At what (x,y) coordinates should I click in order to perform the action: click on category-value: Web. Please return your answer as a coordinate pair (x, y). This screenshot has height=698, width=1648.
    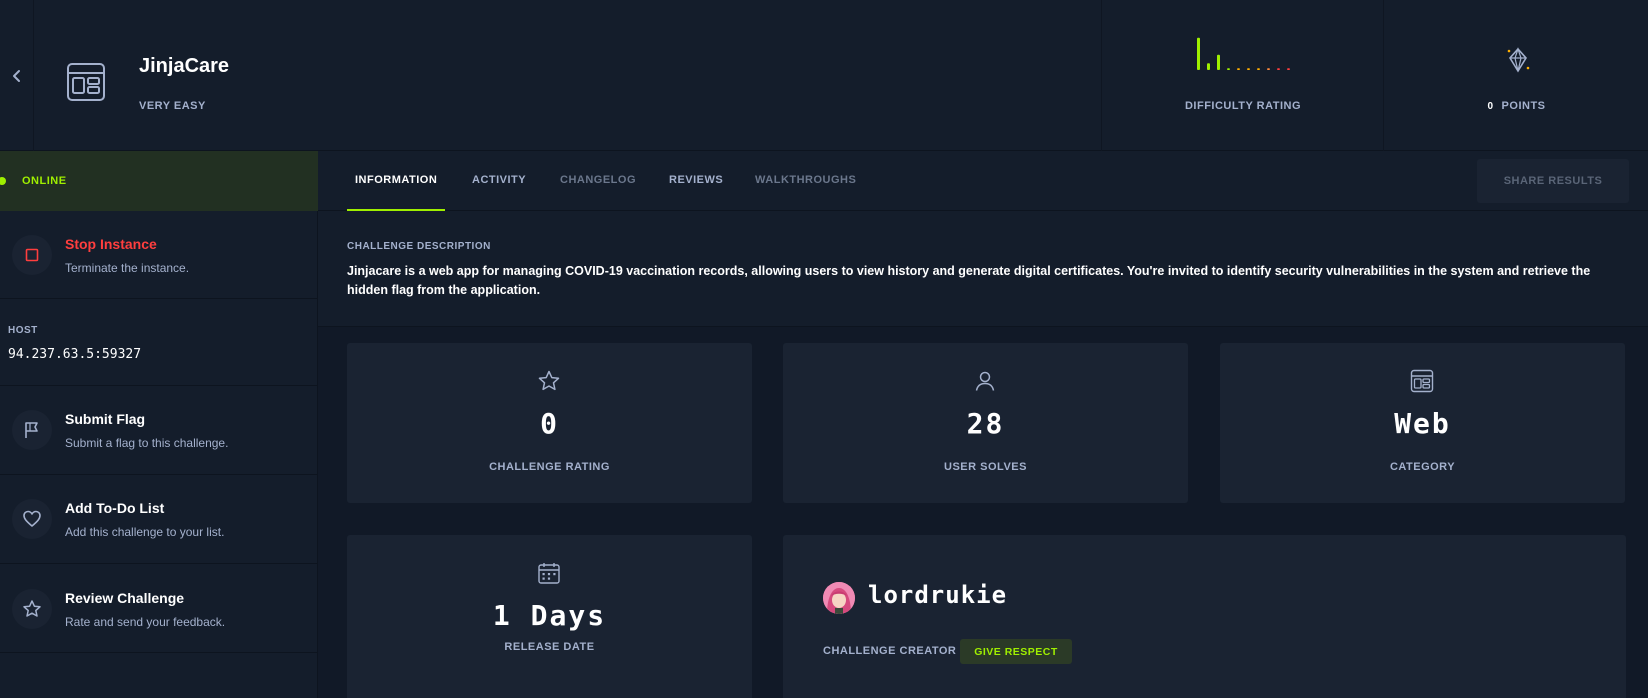
    Looking at the image, I should click on (1422, 423).